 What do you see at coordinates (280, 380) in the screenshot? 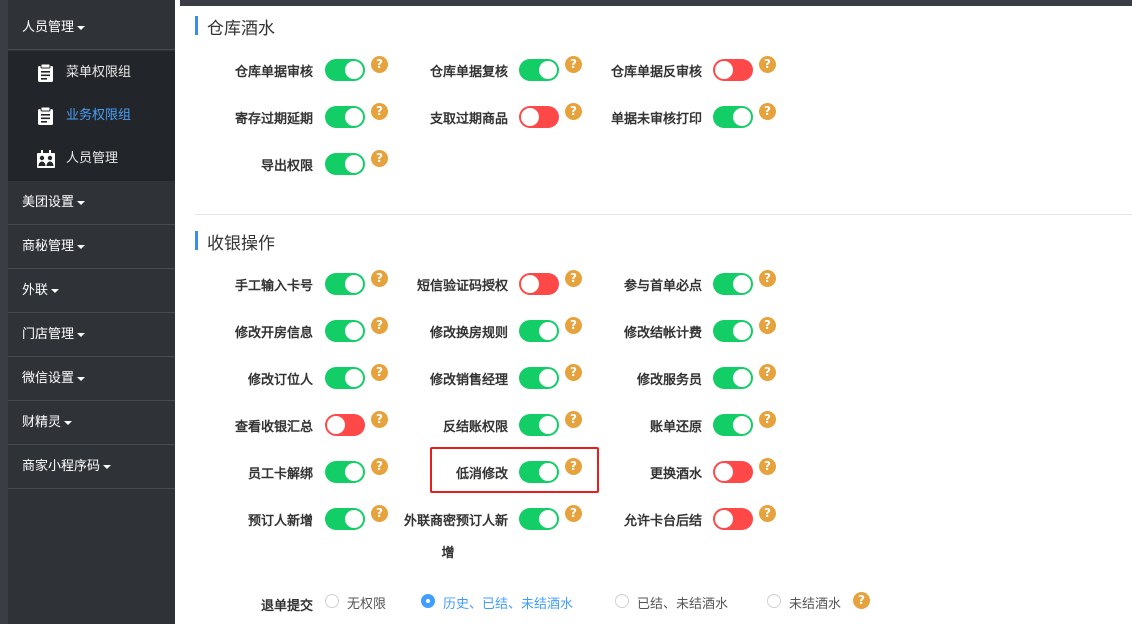
I see `permission-label-text: 修改订位人` at bounding box center [280, 380].